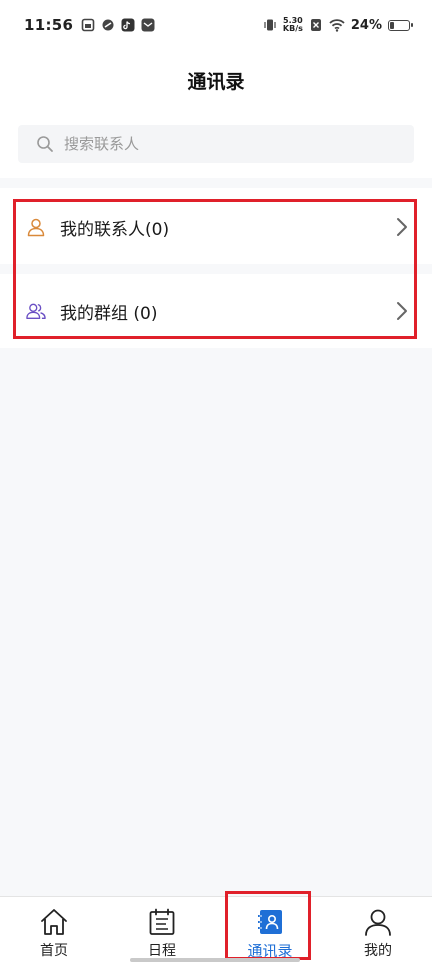 This screenshot has width=432, height=964. Describe the element at coordinates (270, 25) in the screenshot. I see `vibrate-icon` at that location.